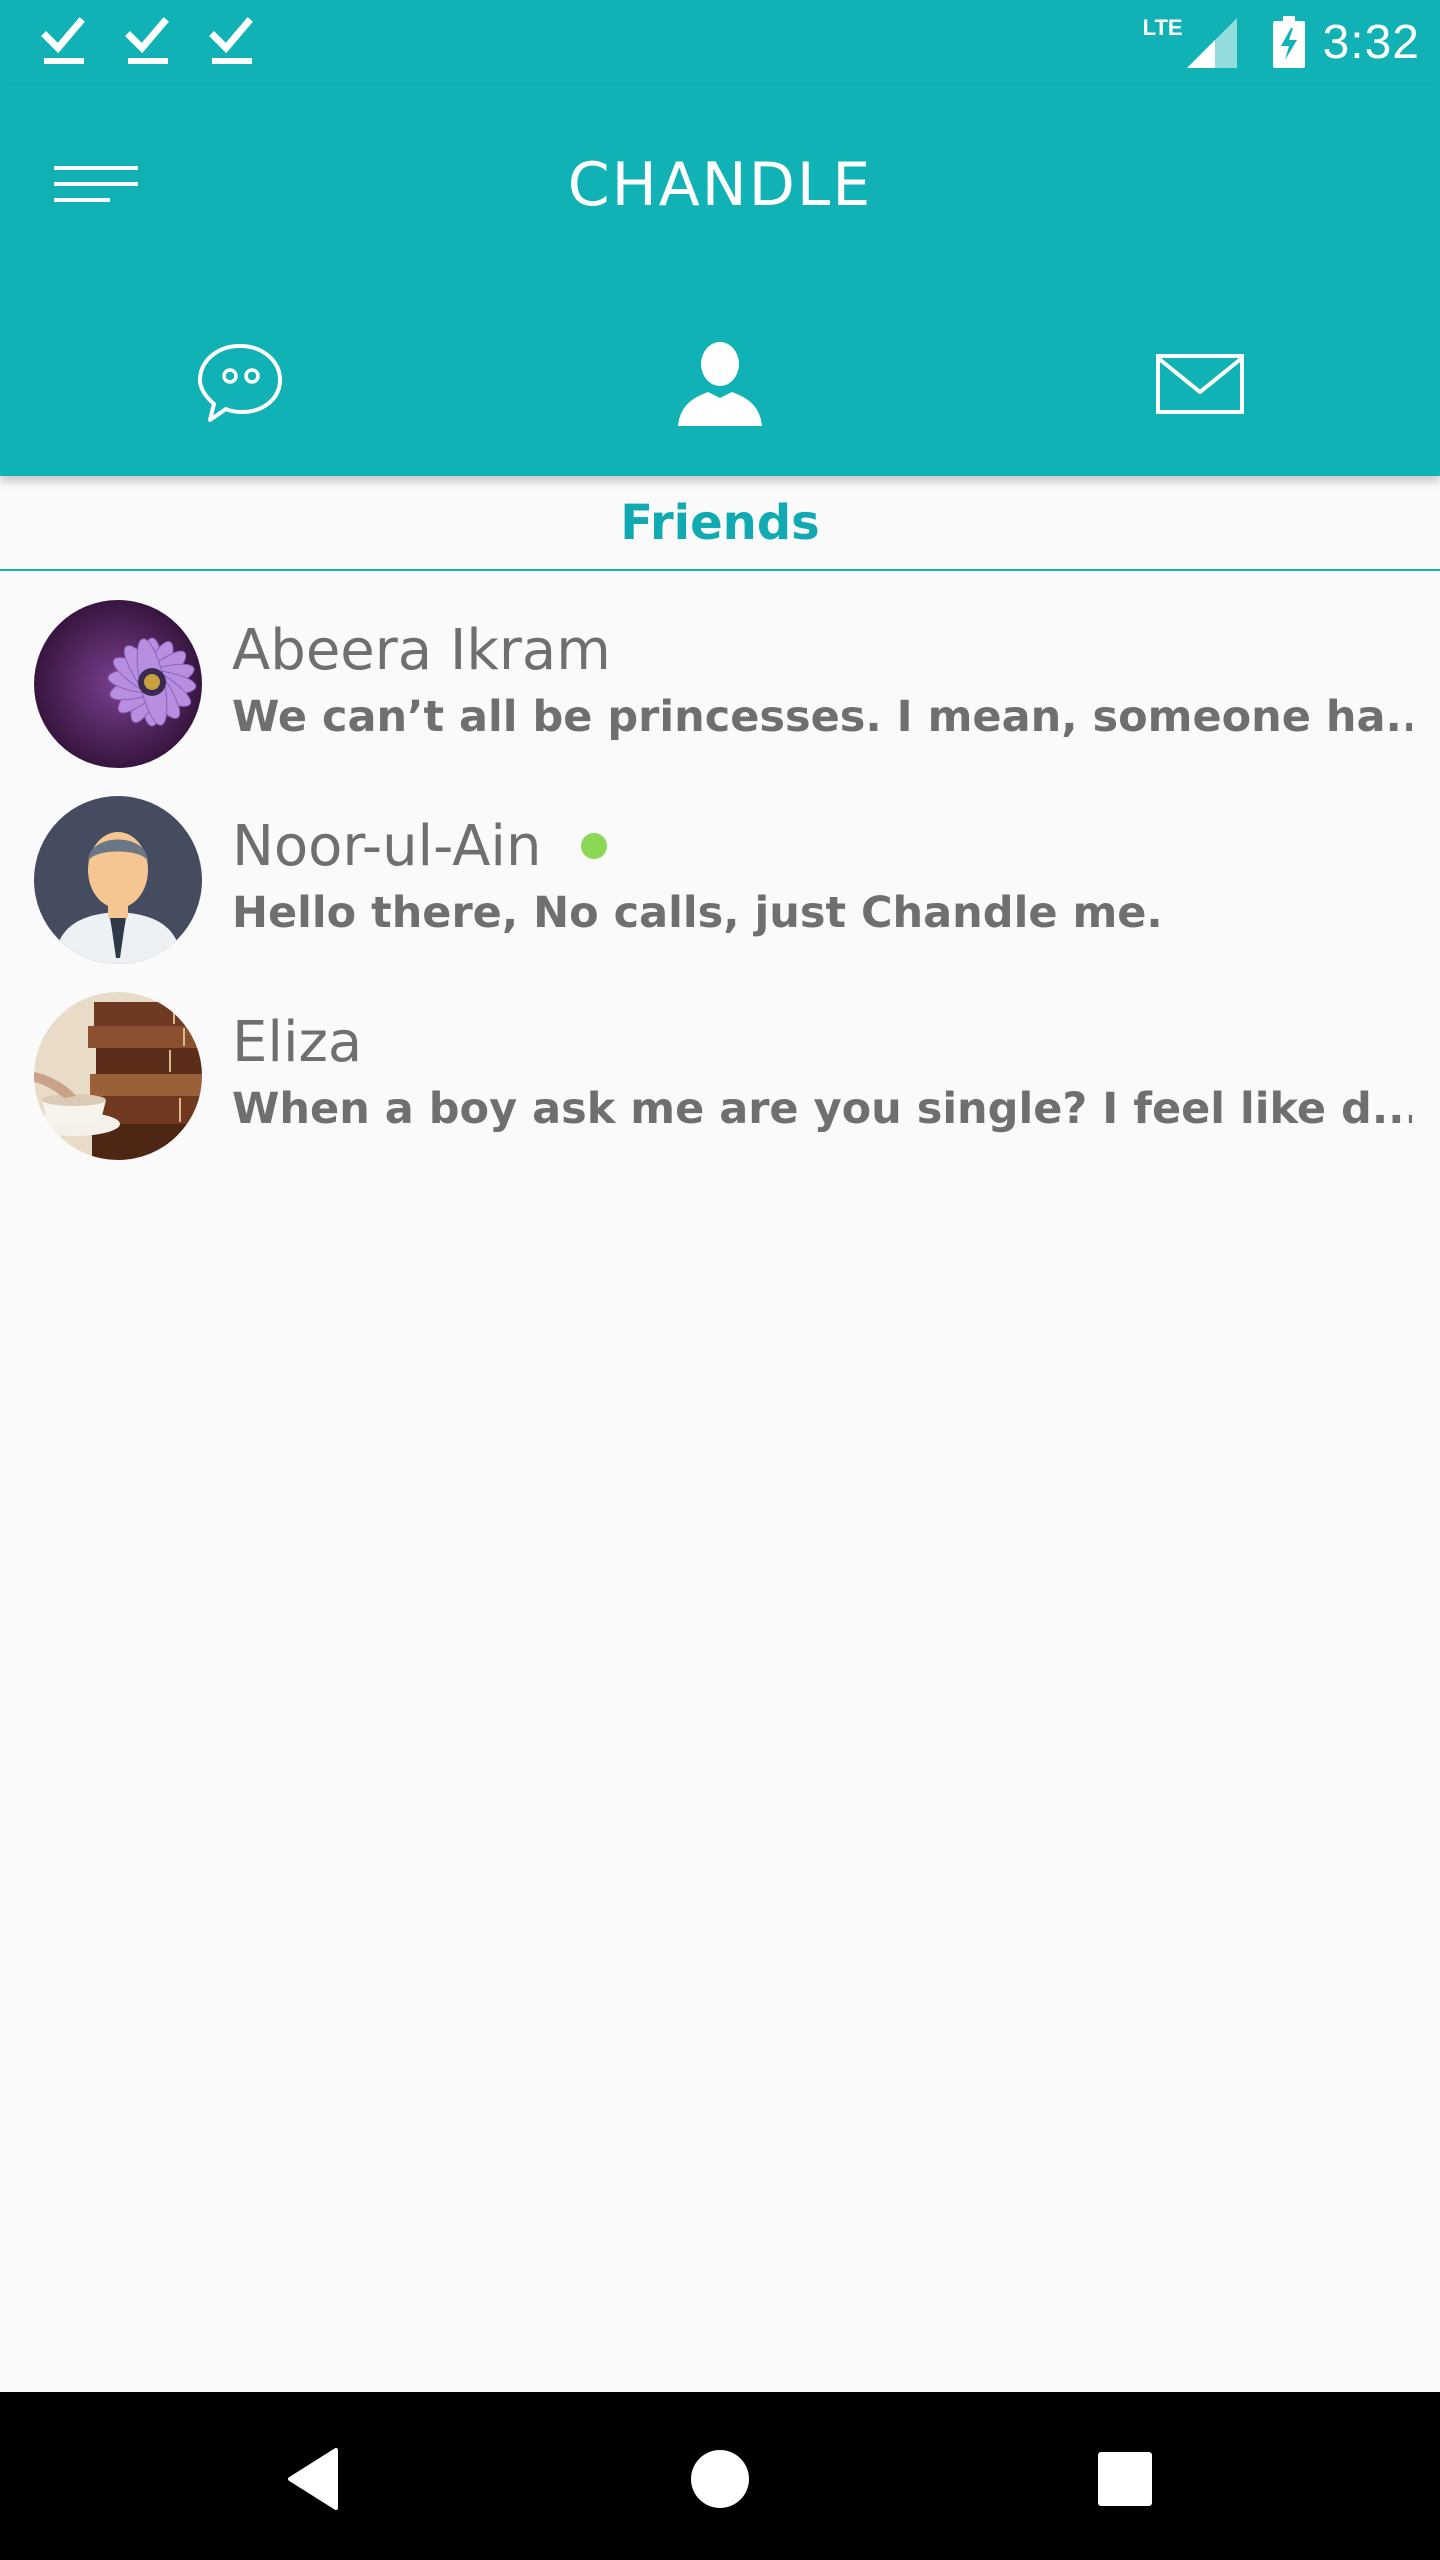 This screenshot has height=2560, width=1440. I want to click on online-indicator, so click(594, 845).